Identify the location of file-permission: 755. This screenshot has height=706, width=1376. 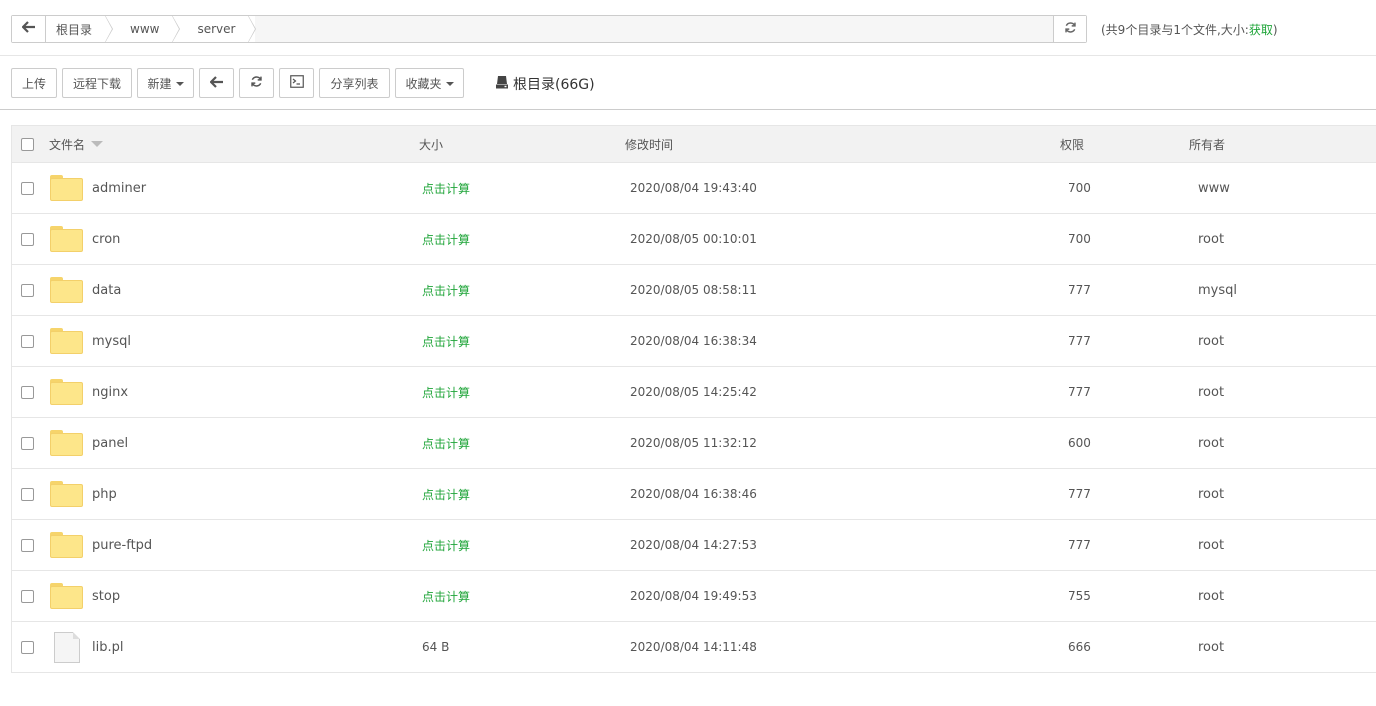
(1079, 596).